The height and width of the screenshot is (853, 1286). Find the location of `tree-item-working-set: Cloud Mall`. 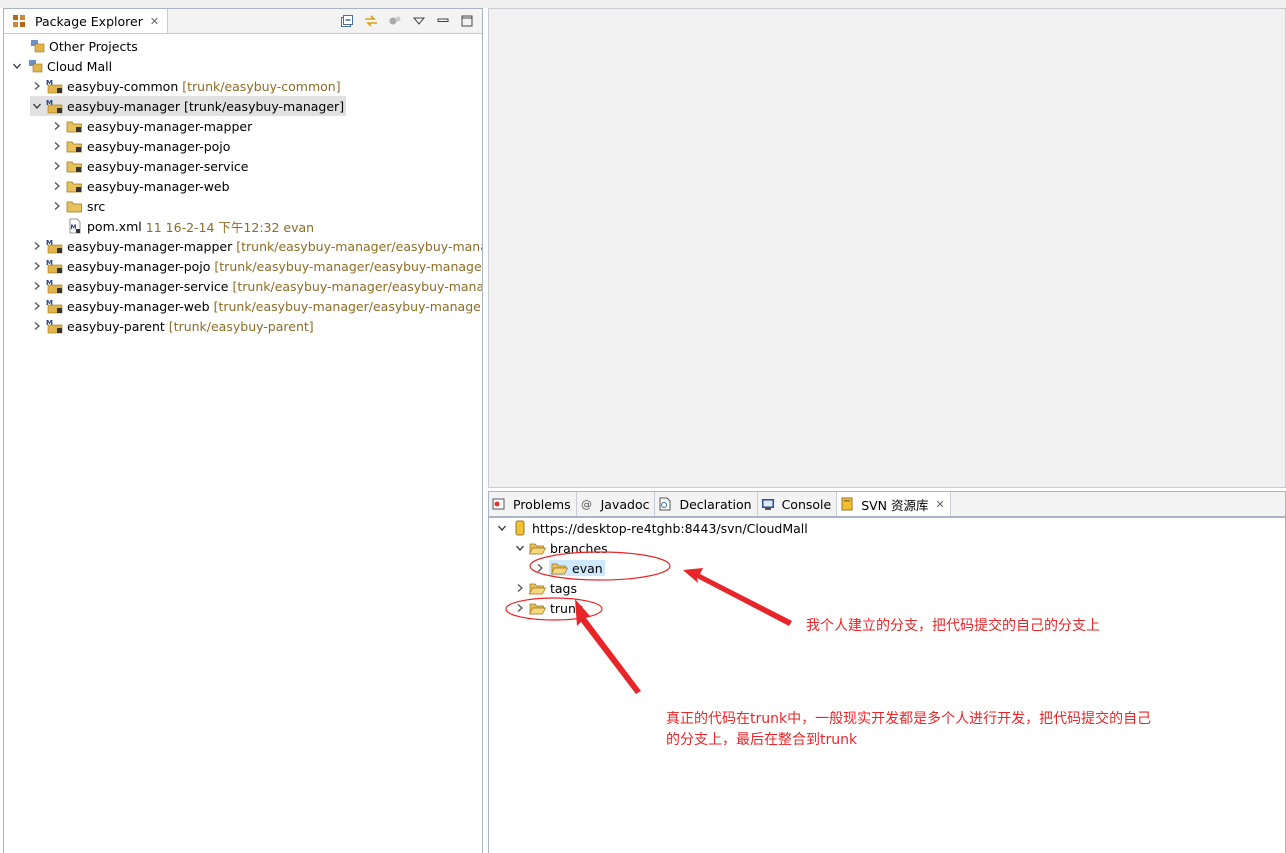

tree-item-working-set: Cloud Mall is located at coordinates (61, 66).